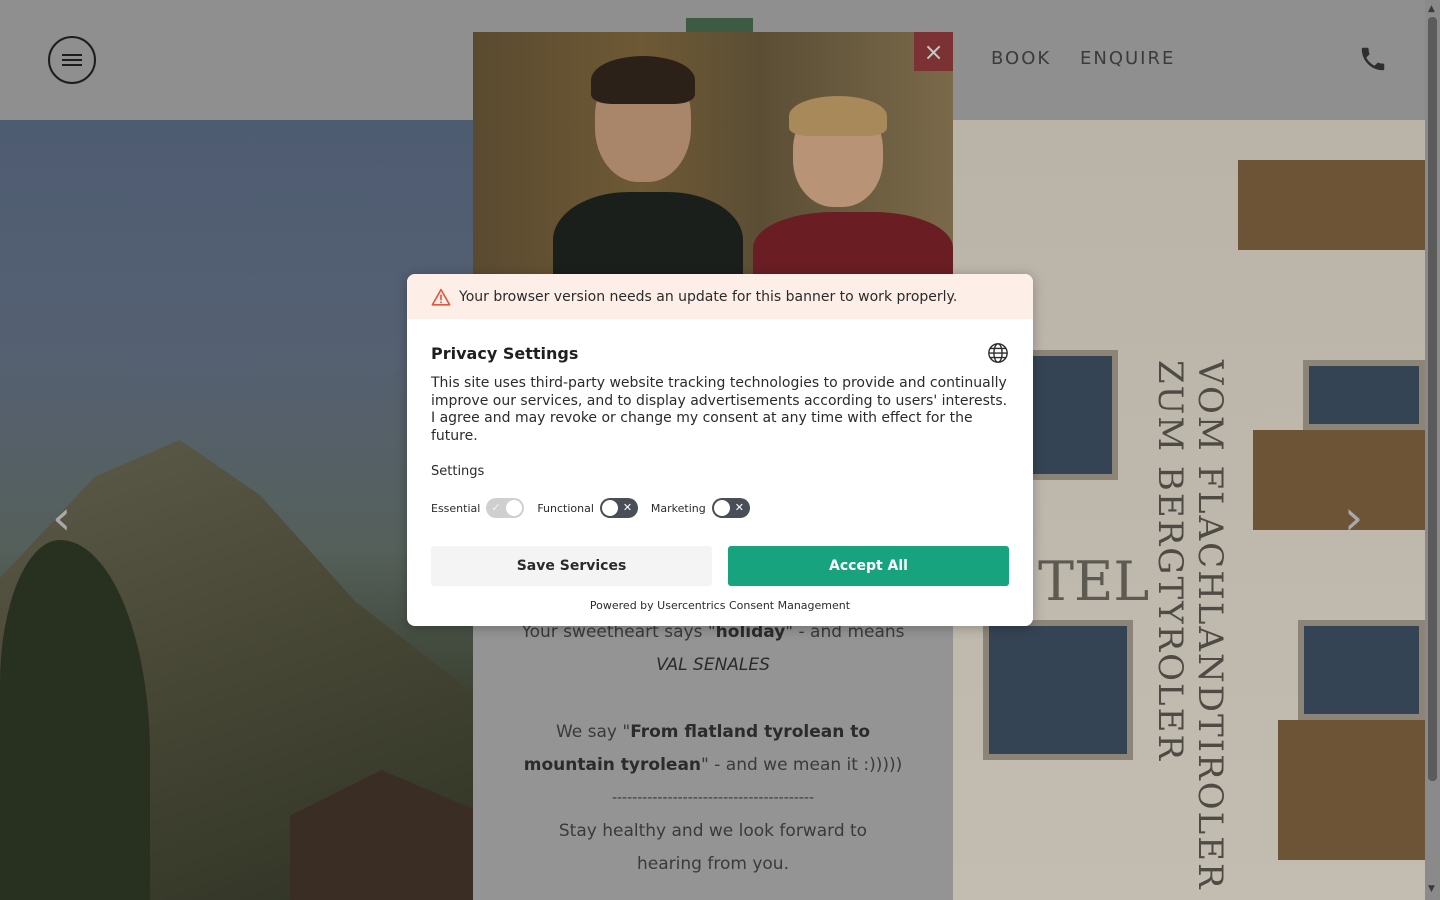 The image size is (1440, 900). Describe the element at coordinates (618, 508) in the screenshot. I see `functional-switch: ✕` at that location.